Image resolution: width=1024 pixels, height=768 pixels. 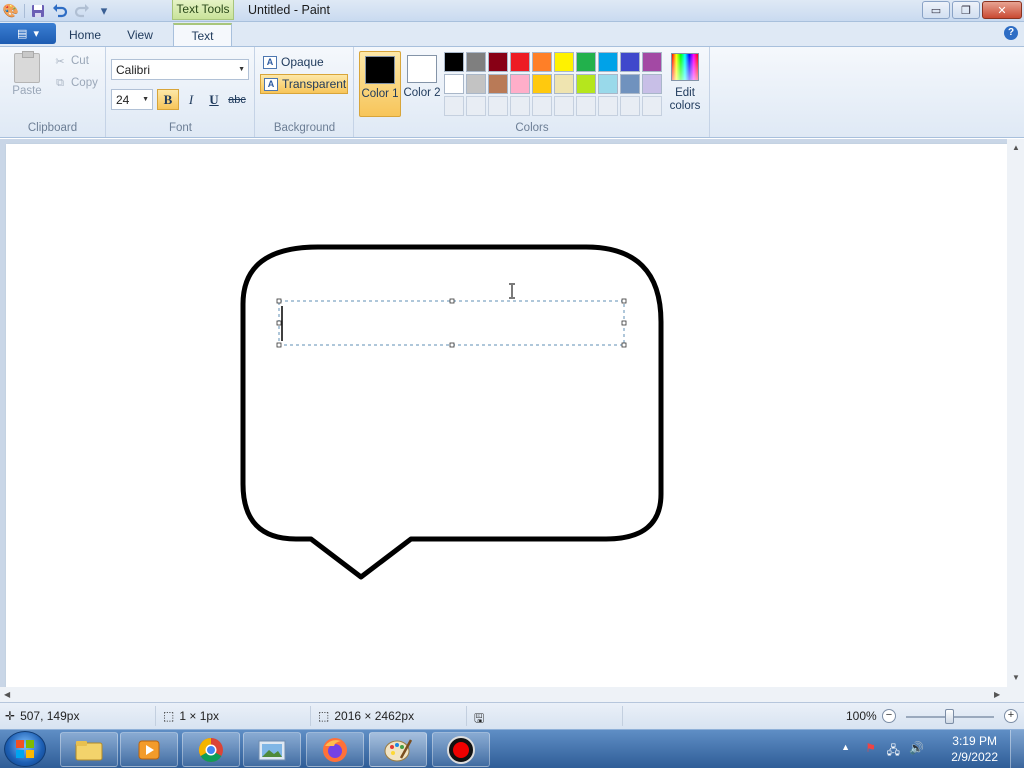 What do you see at coordinates (199, 716) in the screenshot?
I see `selection-size-value: 1 × 1px` at bounding box center [199, 716].